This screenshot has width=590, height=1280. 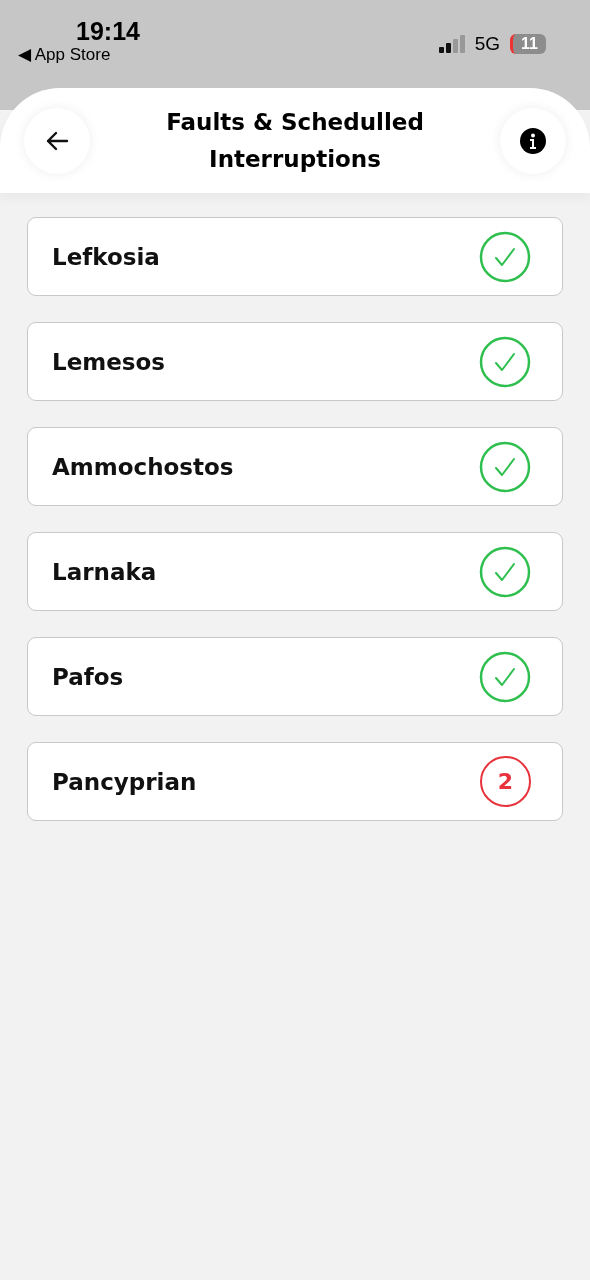 What do you see at coordinates (88, 676) in the screenshot?
I see `region-name: Pafos` at bounding box center [88, 676].